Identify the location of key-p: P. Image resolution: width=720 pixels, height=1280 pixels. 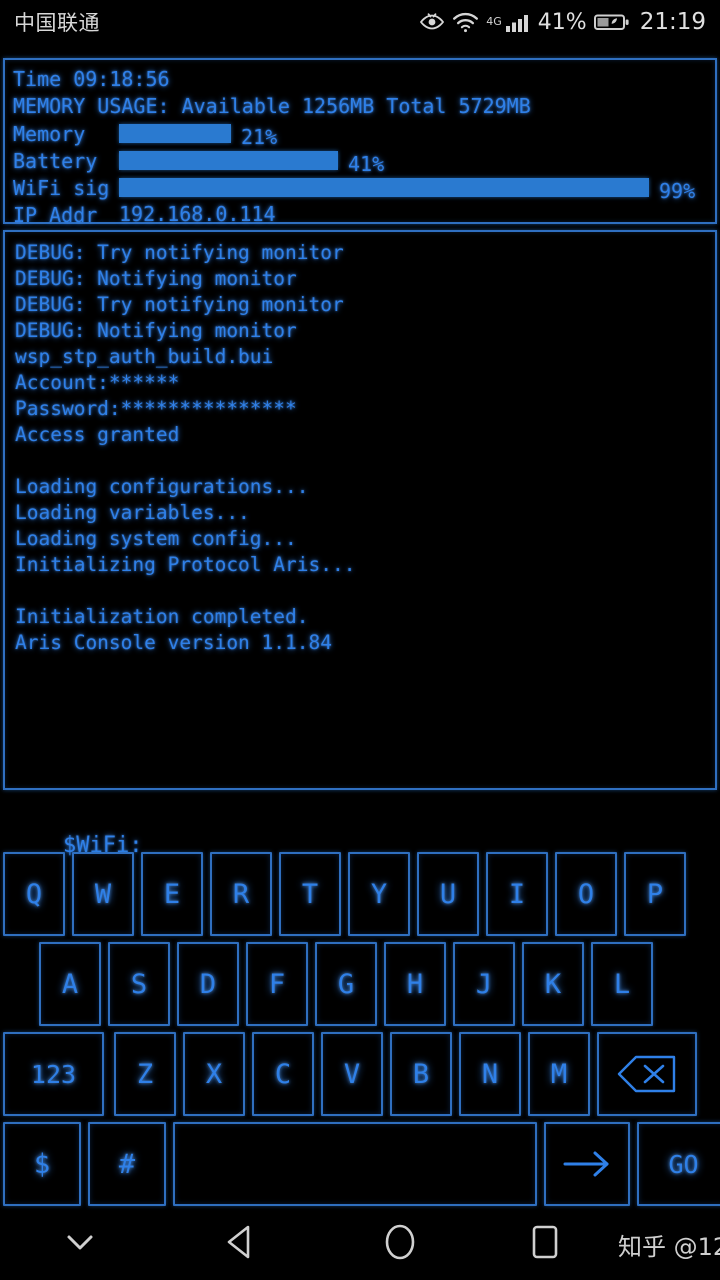
(655, 894).